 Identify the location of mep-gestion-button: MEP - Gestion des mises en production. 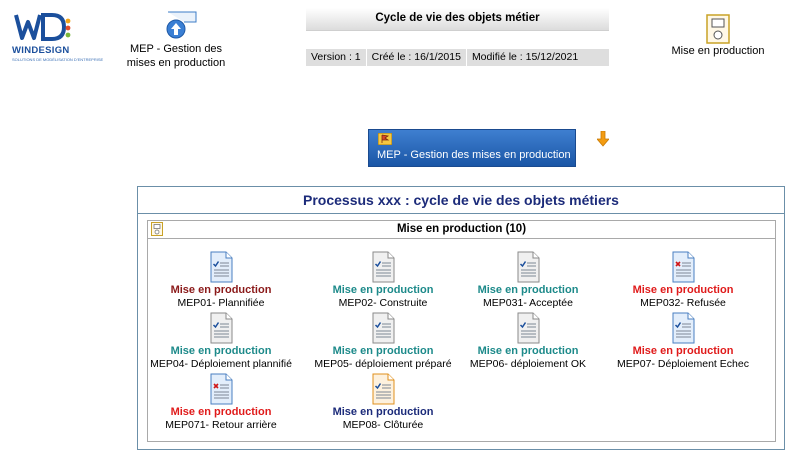
(472, 148).